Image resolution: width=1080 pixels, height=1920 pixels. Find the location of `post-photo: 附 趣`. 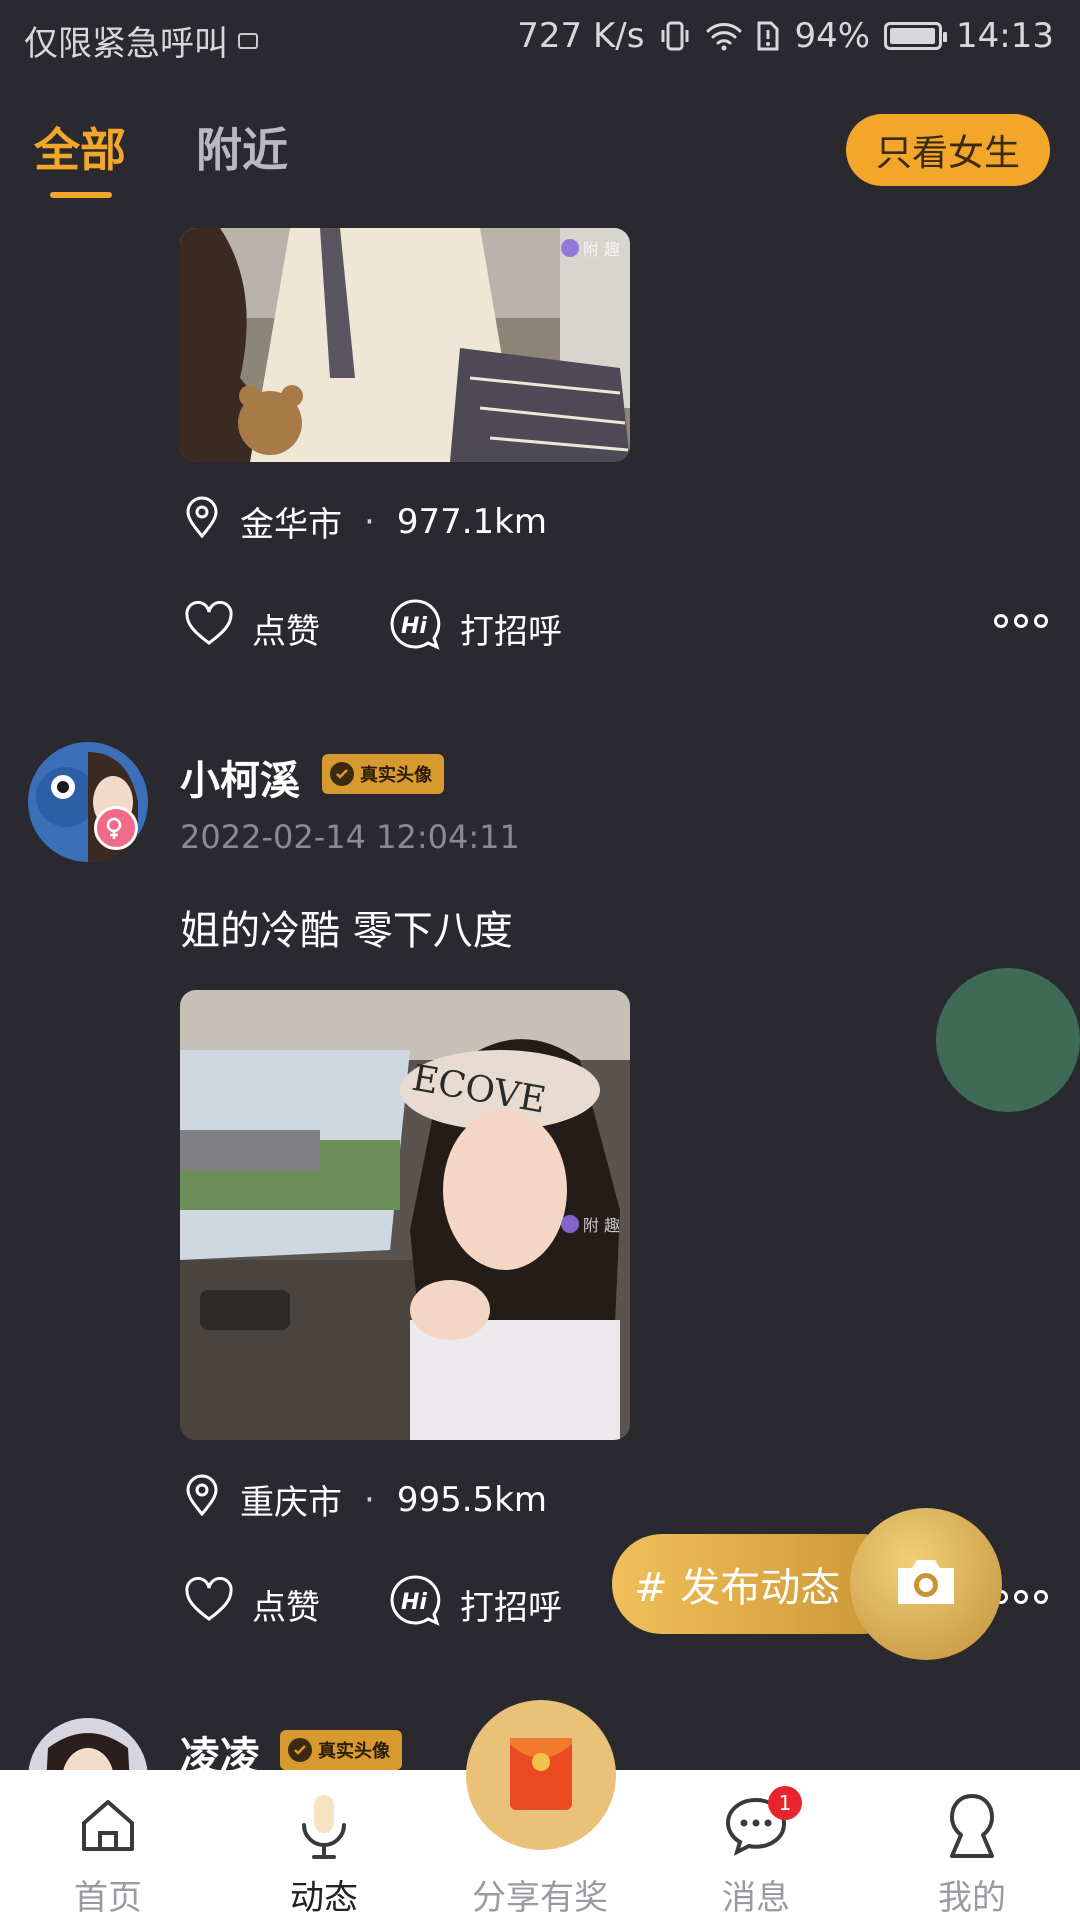

post-photo: 附 趣 is located at coordinates (405, 345).